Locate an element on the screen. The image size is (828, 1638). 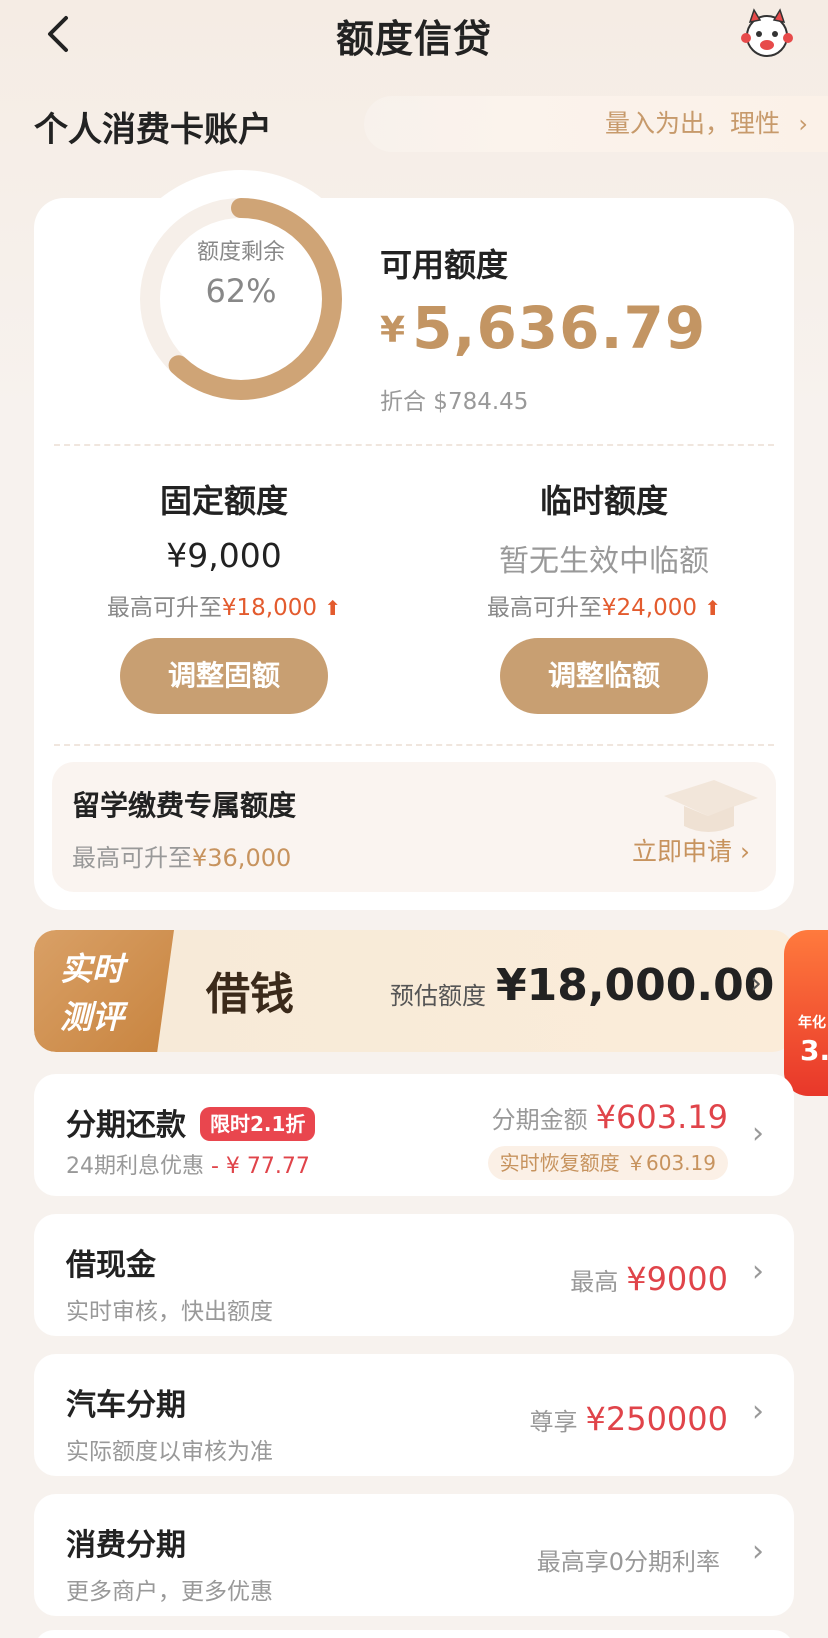
slogan-text: 量入为出，理性 is located at coordinates (692, 123).